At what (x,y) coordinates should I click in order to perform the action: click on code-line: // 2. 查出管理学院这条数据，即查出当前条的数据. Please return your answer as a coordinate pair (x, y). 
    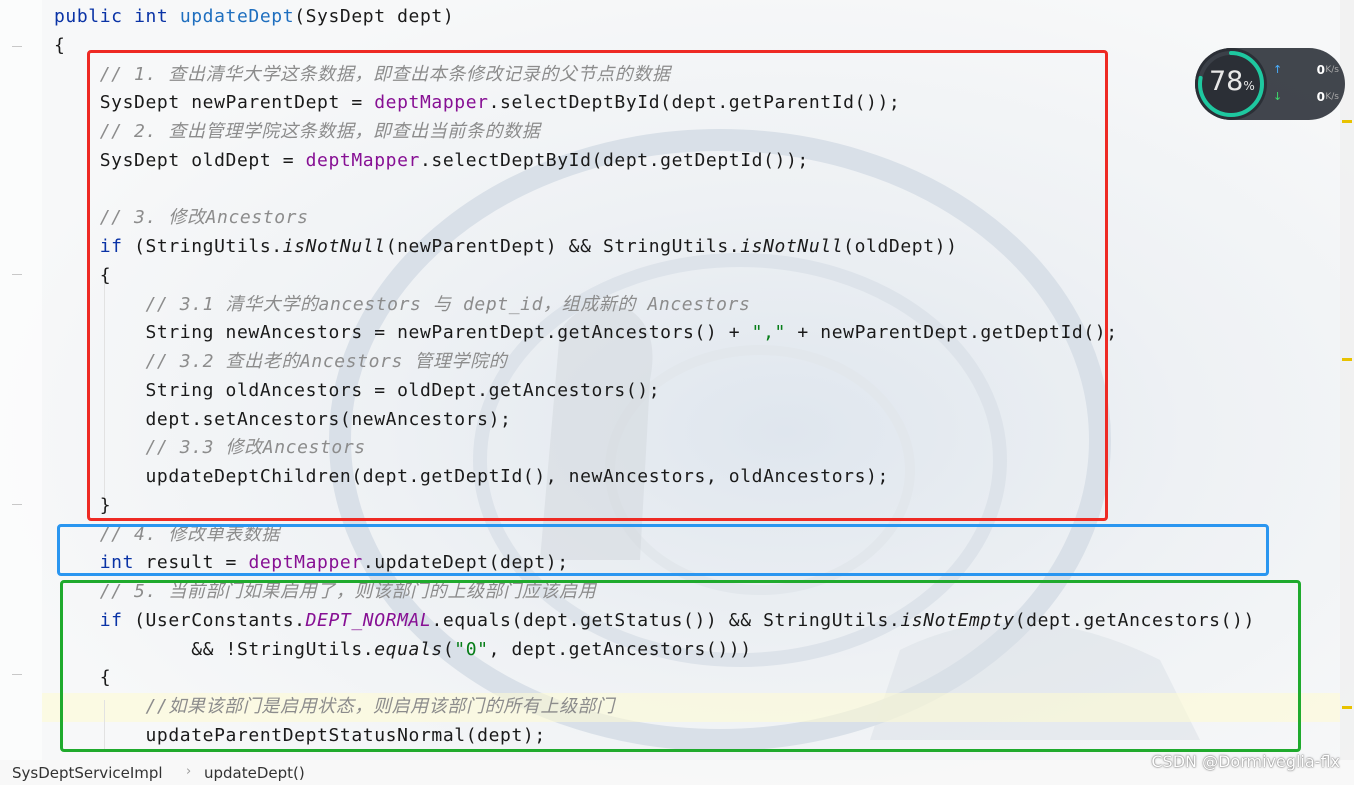
    Looking at the image, I should click on (297, 131).